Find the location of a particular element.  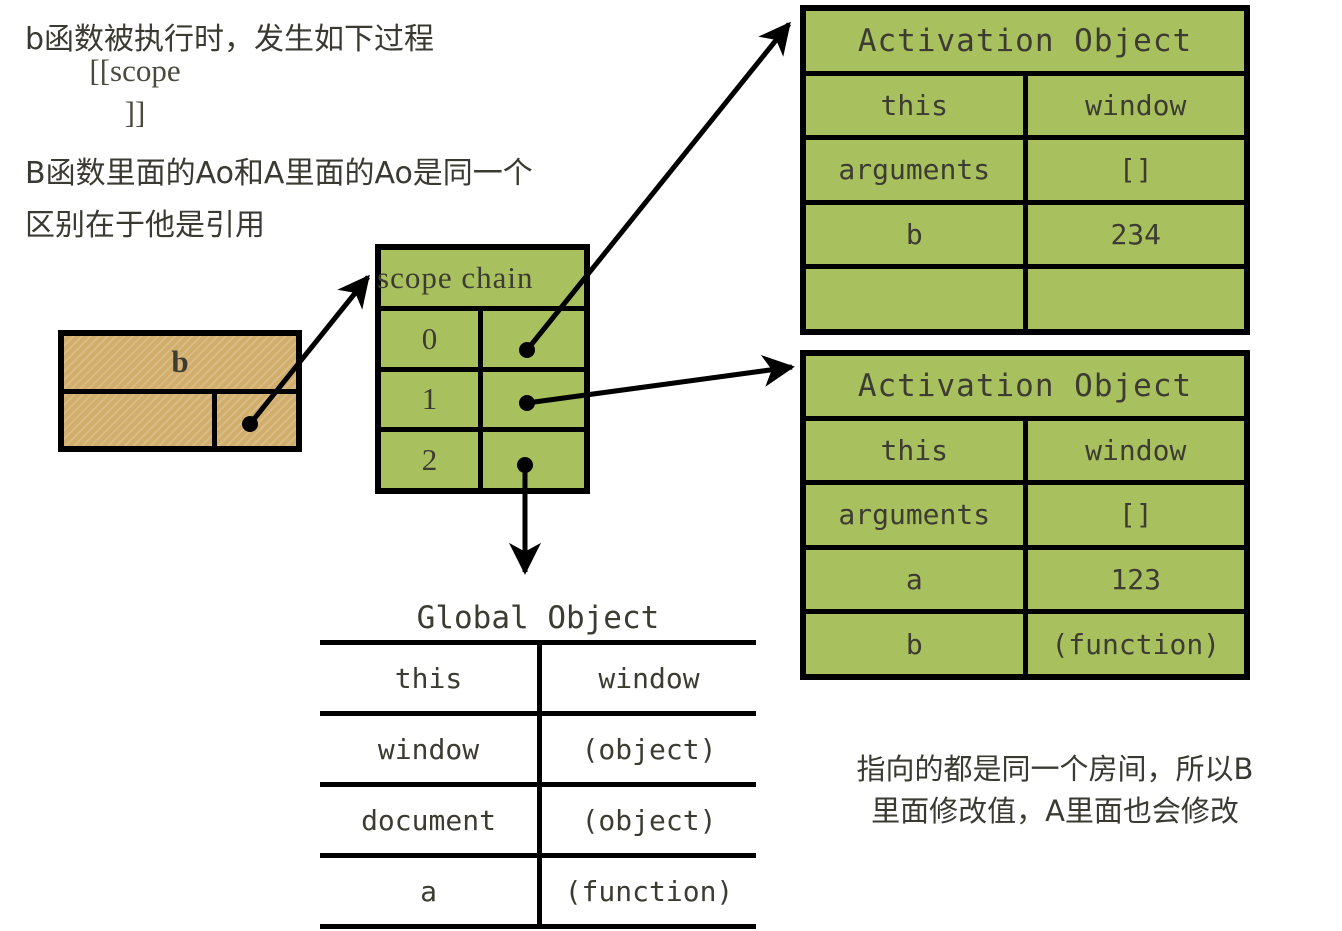

note-same-room-modification: 指向的都是同一个房间，所以B 里面修改值，A里面也会修改 is located at coordinates (1055, 790).